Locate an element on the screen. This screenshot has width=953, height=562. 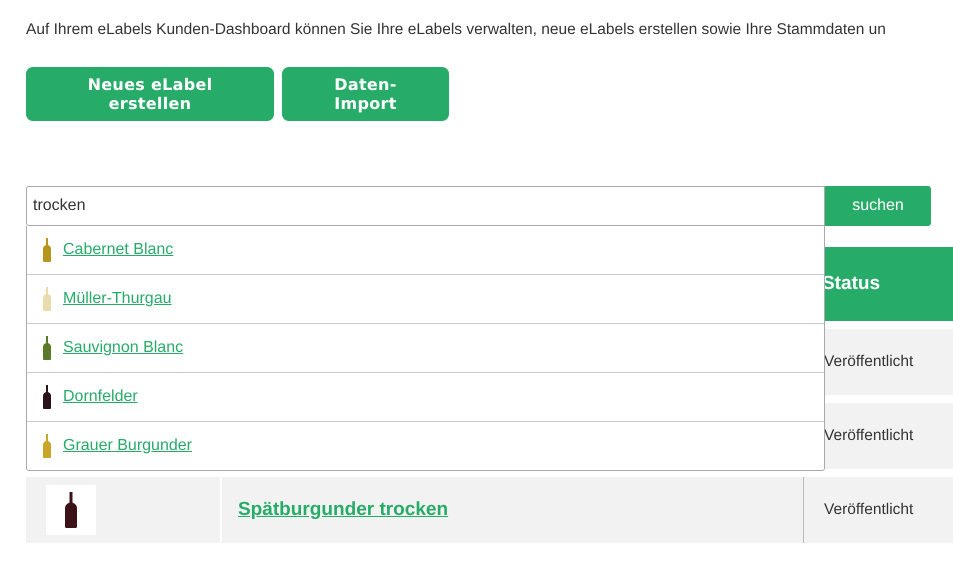
label-link: Spätburgunder trocken is located at coordinates (343, 510).